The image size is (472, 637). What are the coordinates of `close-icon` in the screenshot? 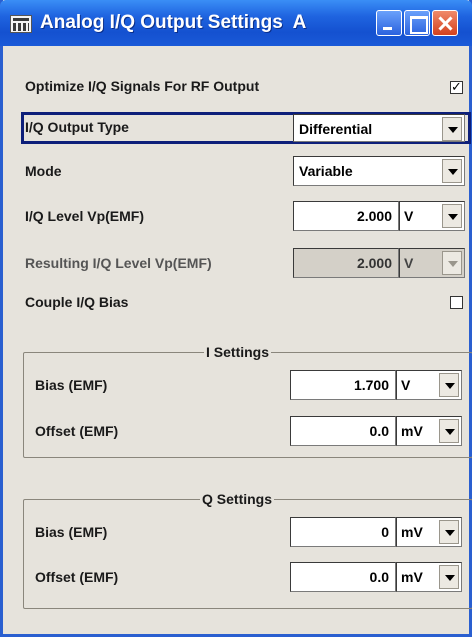 It's located at (445, 23).